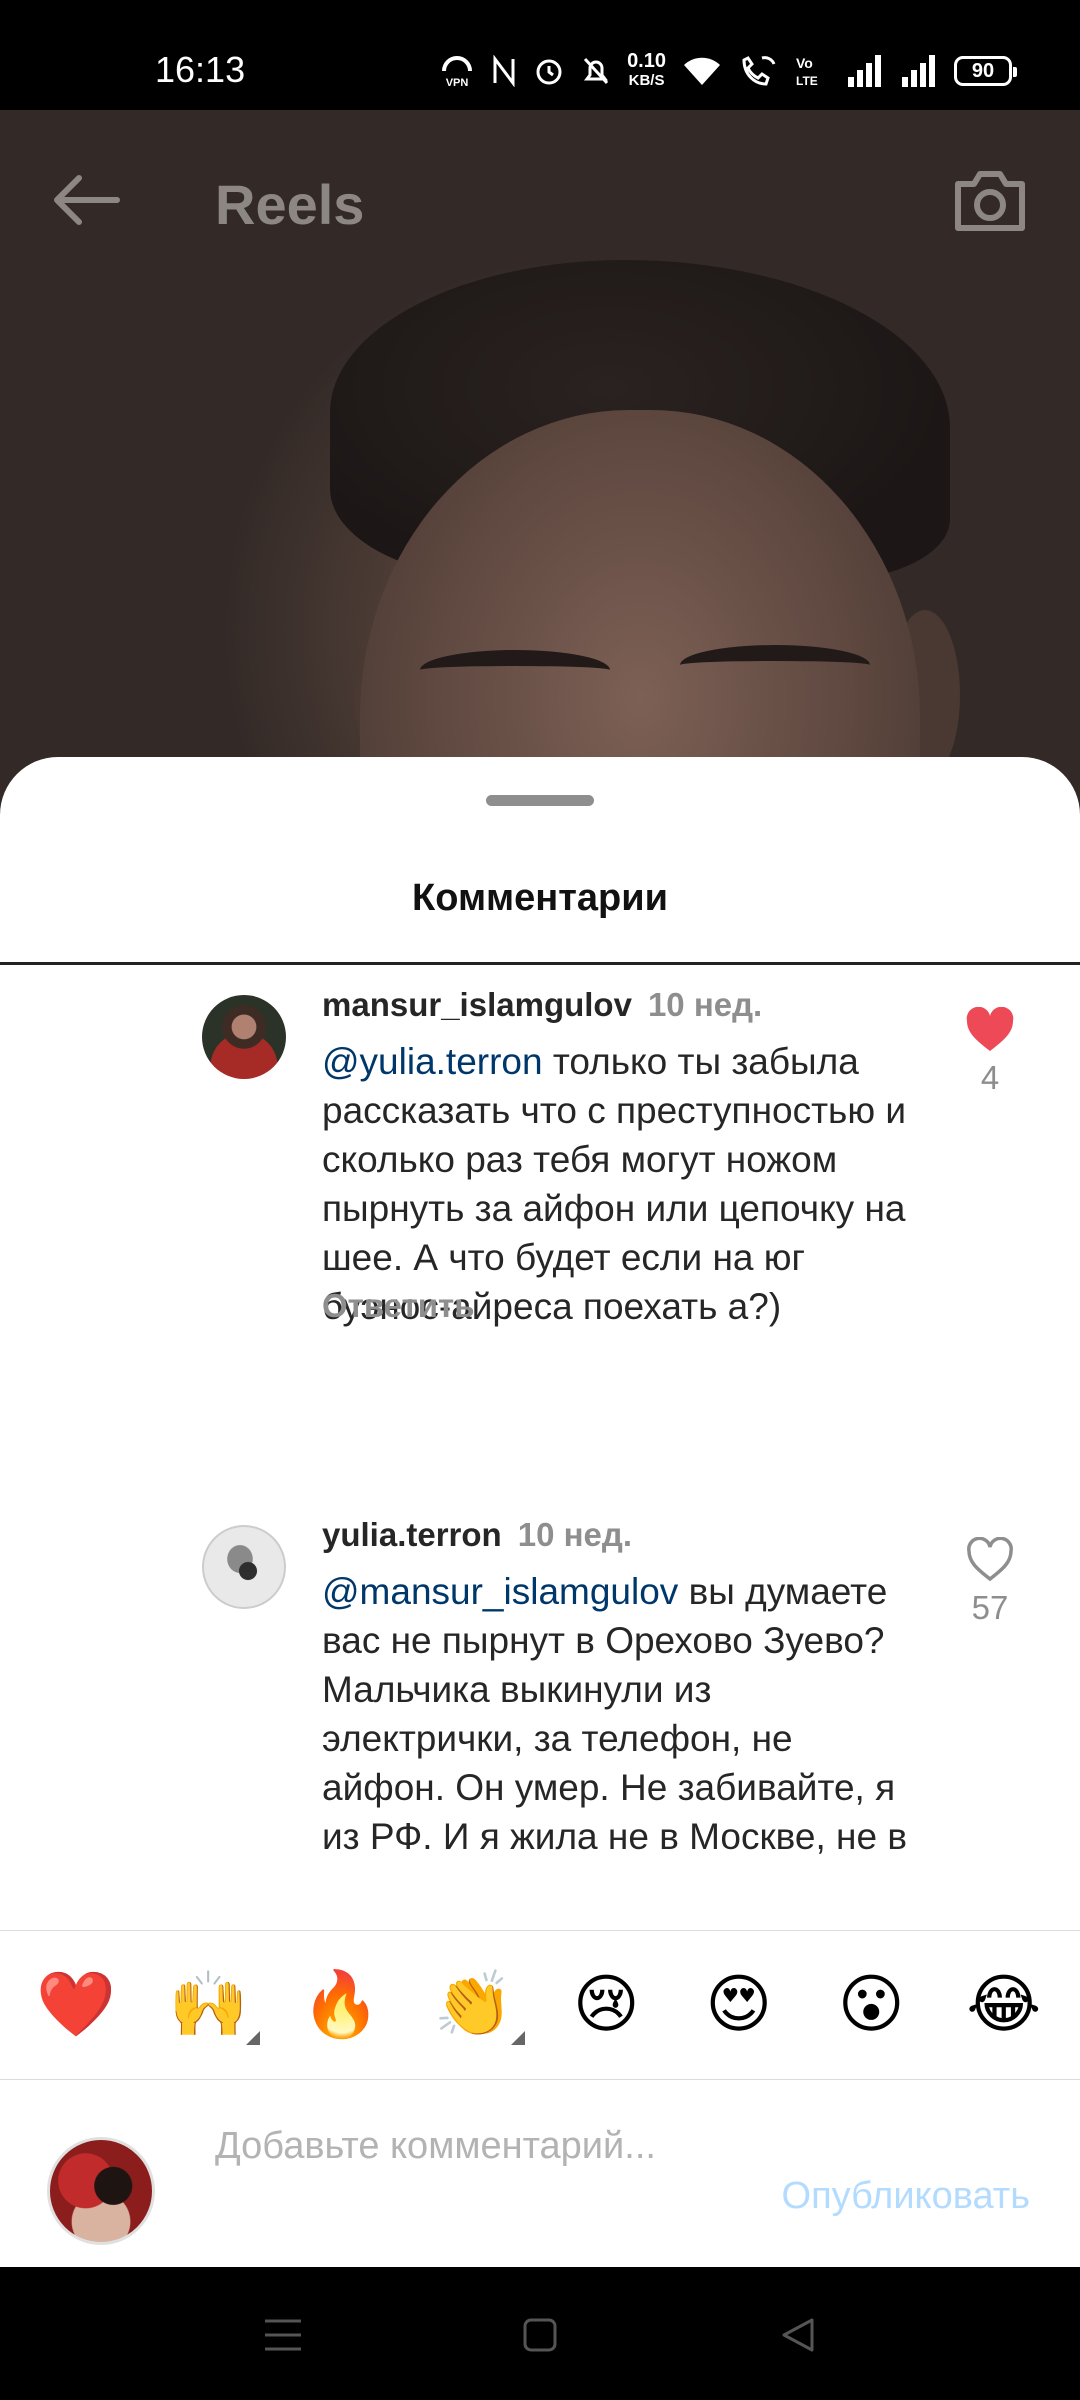 The image size is (1080, 2400). What do you see at coordinates (341, 2005) in the screenshot?
I see `emoji-fire: 🔥` at bounding box center [341, 2005].